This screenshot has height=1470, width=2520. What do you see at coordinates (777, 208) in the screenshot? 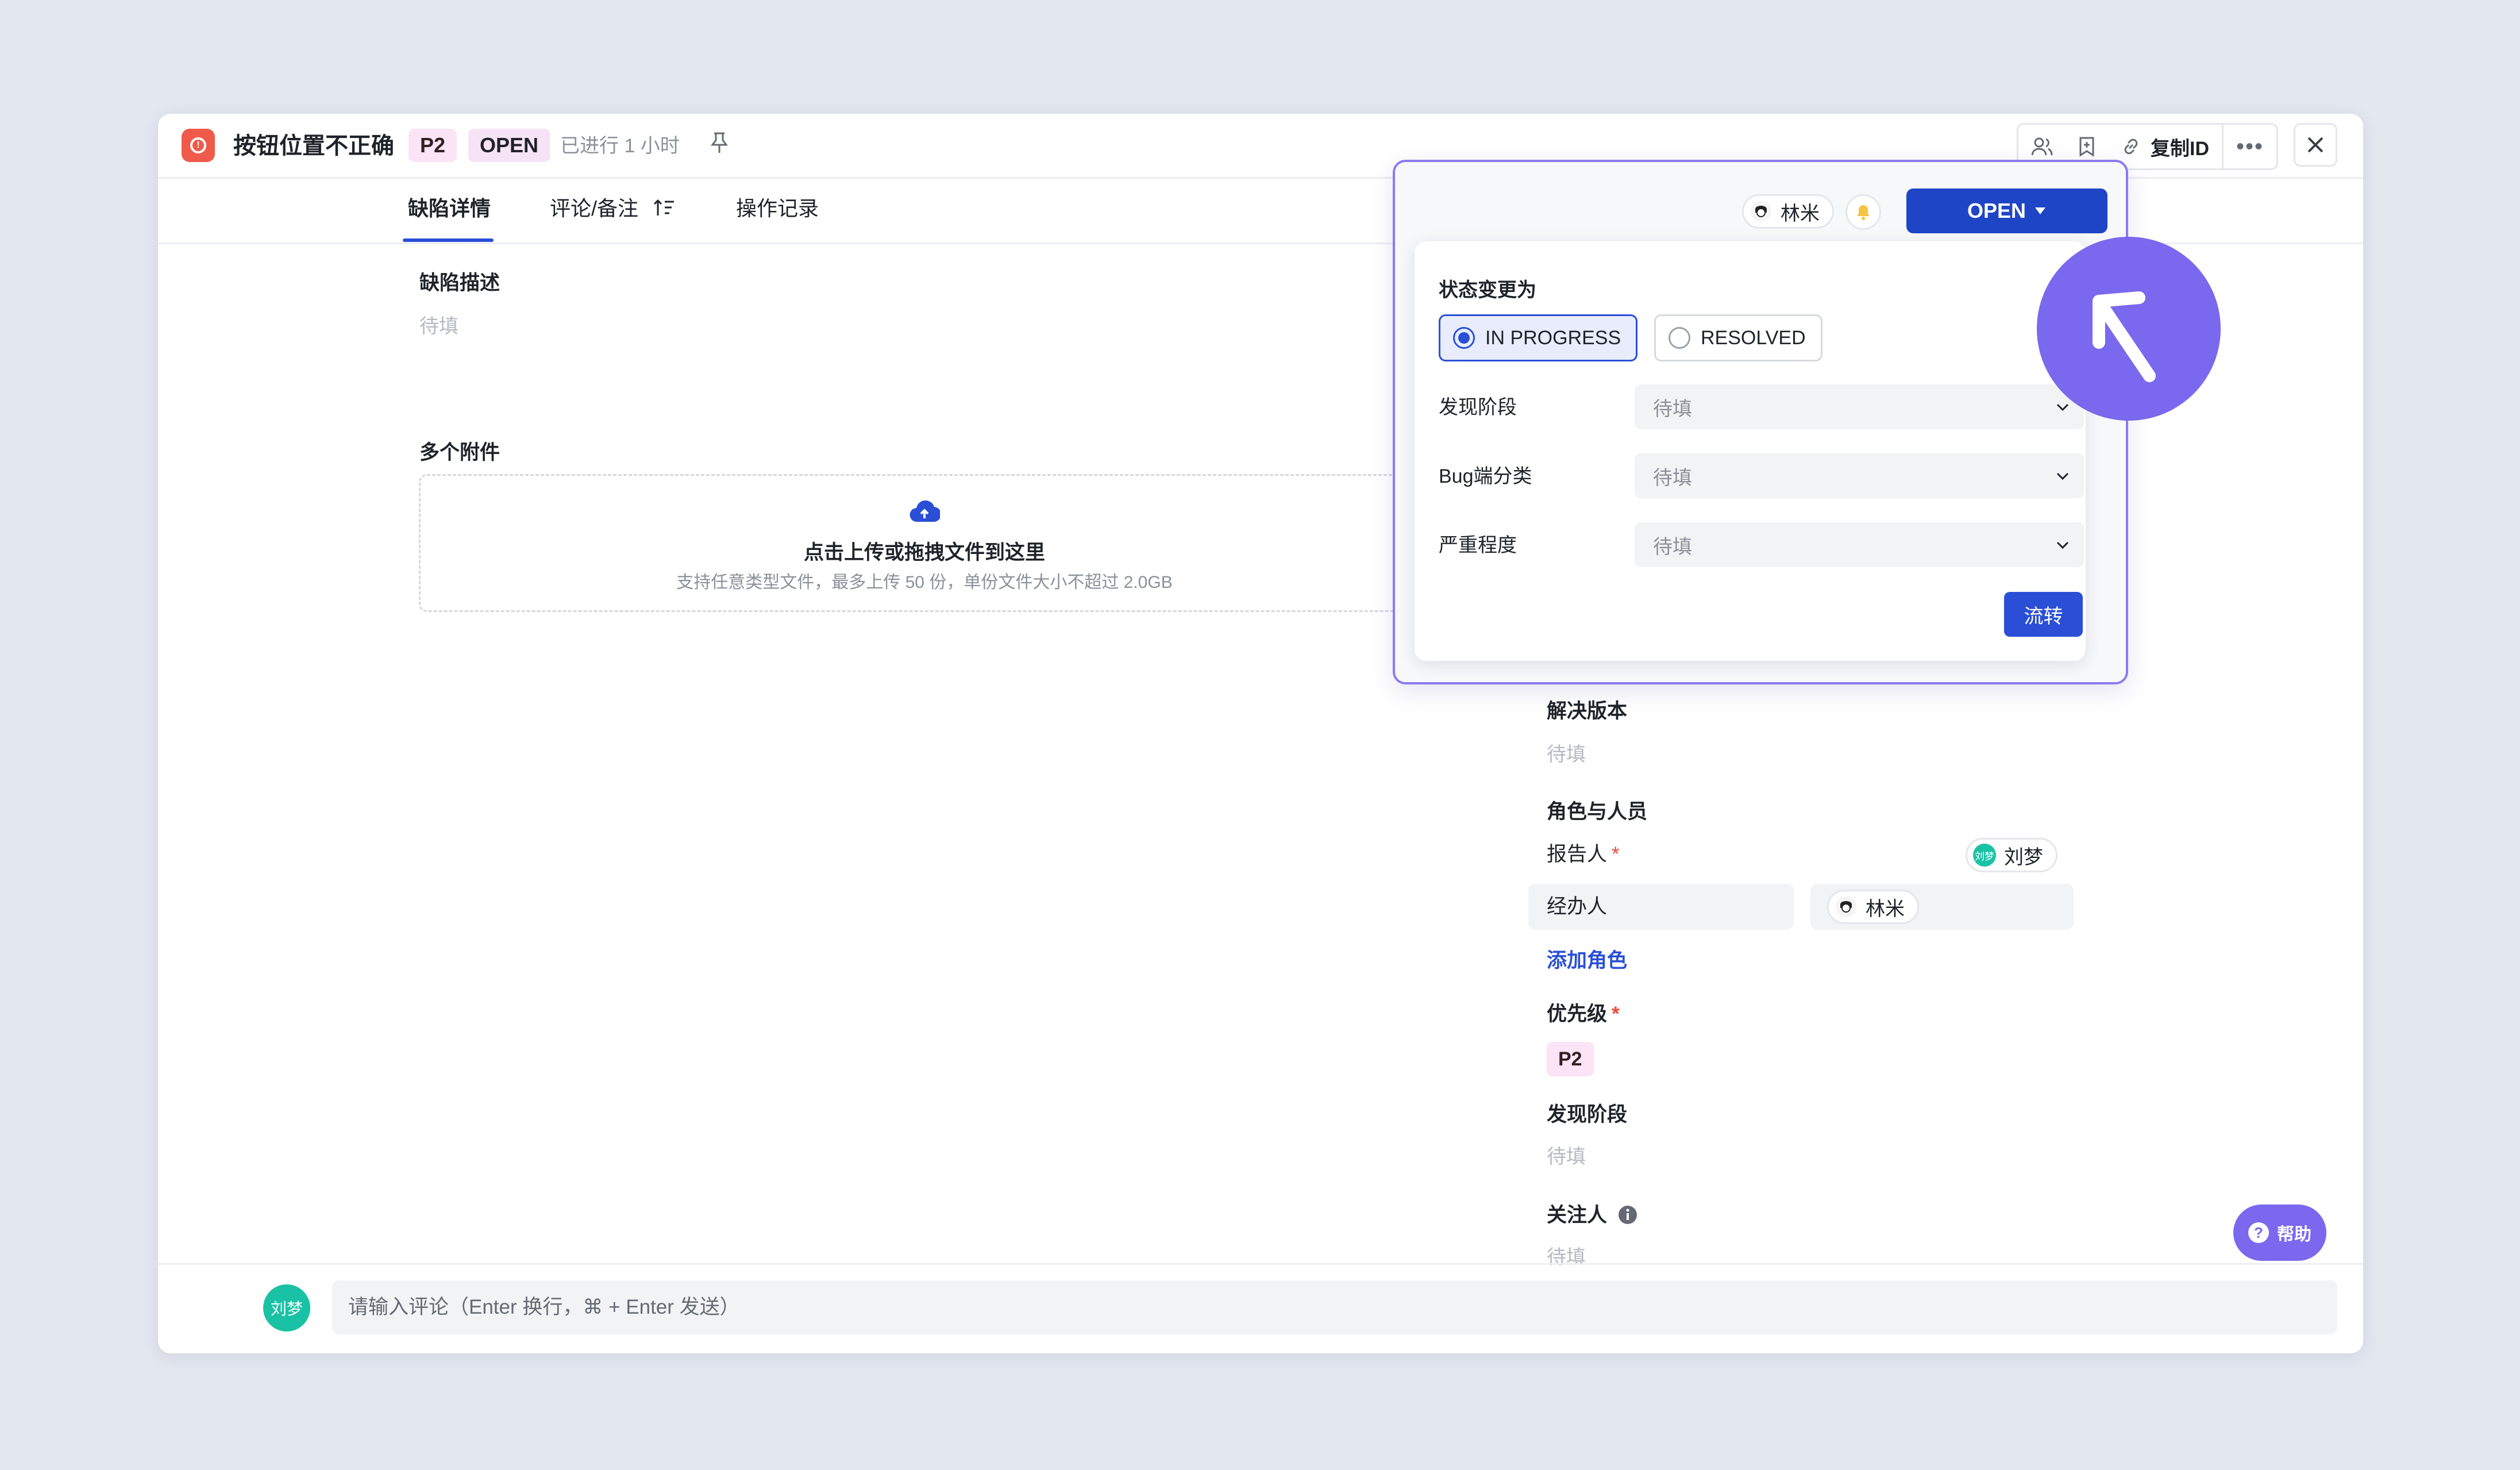
I see `tab-history: 操作记录` at bounding box center [777, 208].